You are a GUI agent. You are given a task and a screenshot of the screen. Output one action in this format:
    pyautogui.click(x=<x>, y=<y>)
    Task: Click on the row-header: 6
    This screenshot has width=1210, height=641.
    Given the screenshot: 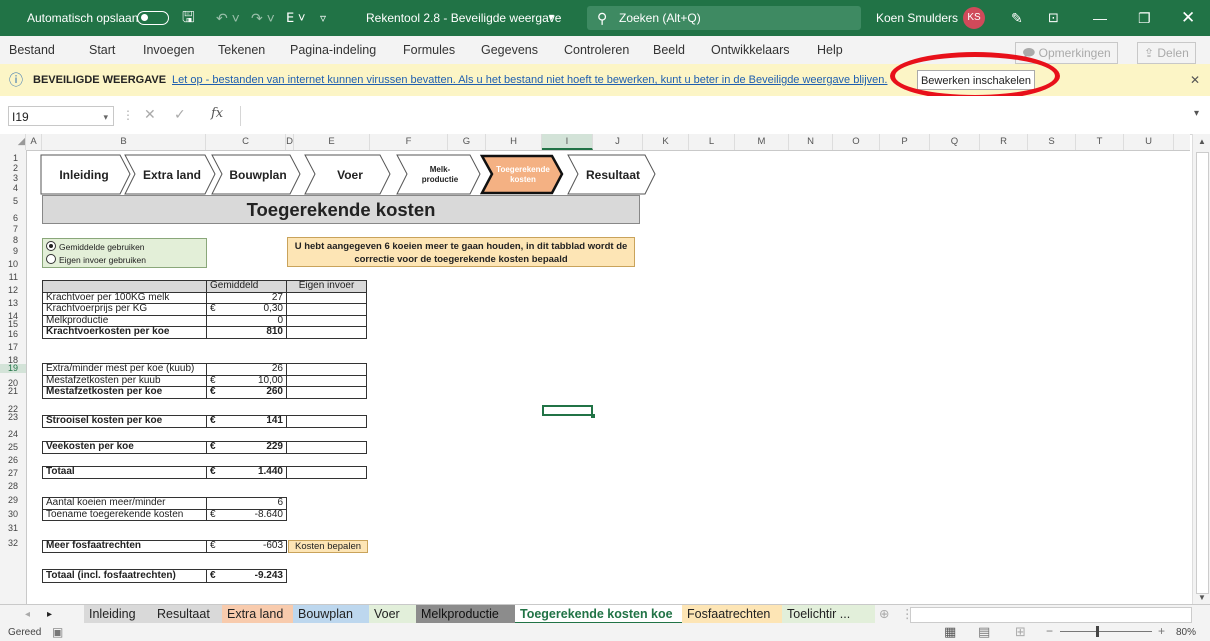 What is the action you would take?
    pyautogui.click(x=13, y=218)
    